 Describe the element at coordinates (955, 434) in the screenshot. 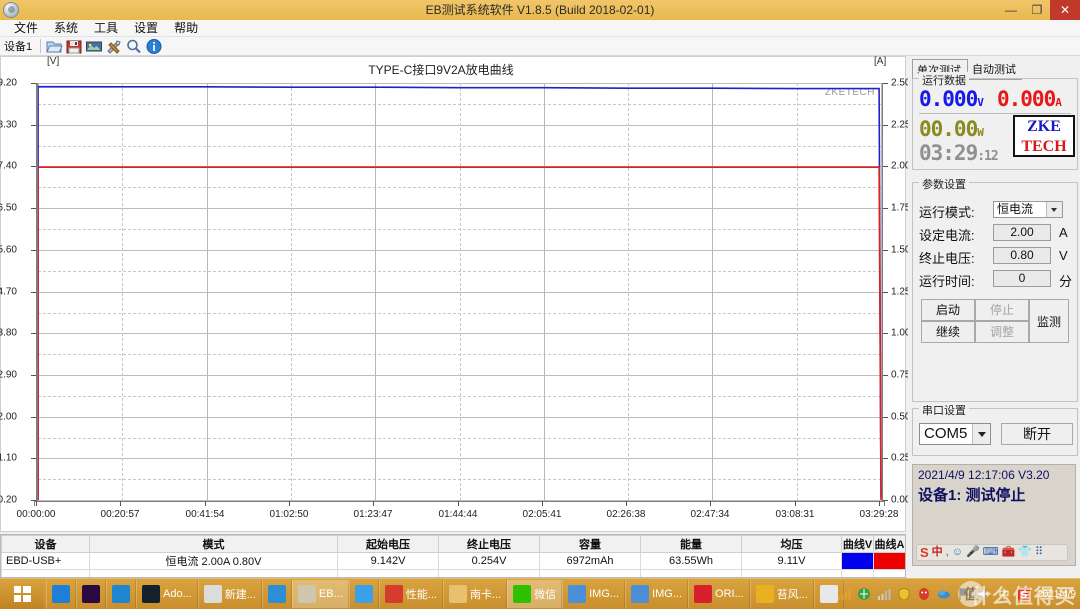

I see `com-port-select: COM5` at that location.